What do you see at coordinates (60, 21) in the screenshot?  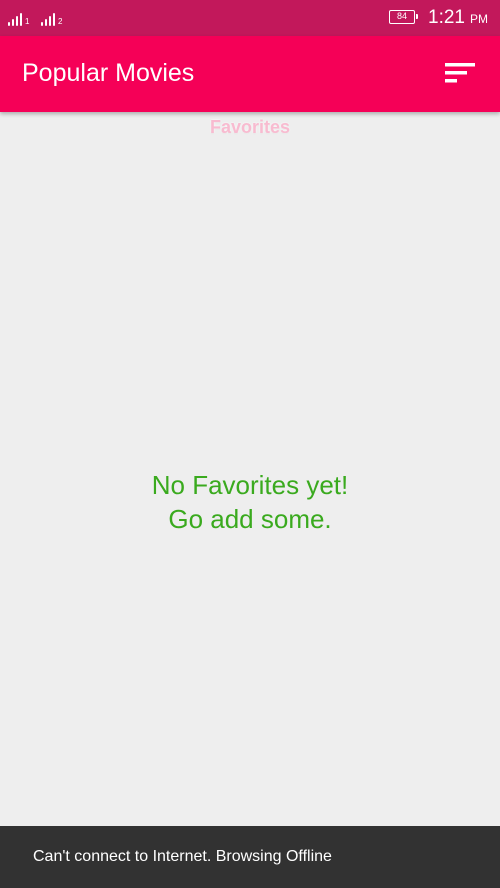 I see `sim2-label: 2` at bounding box center [60, 21].